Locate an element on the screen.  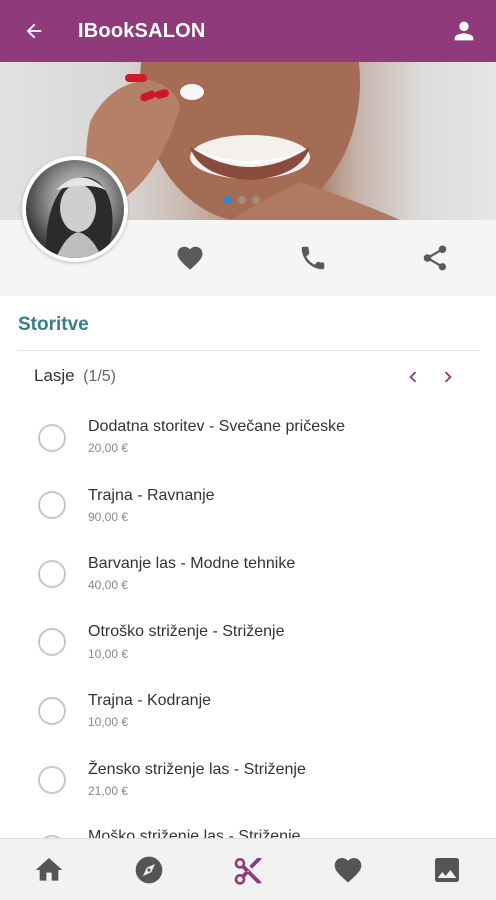
service-name: Otroško striženje - Striženje is located at coordinates (186, 631).